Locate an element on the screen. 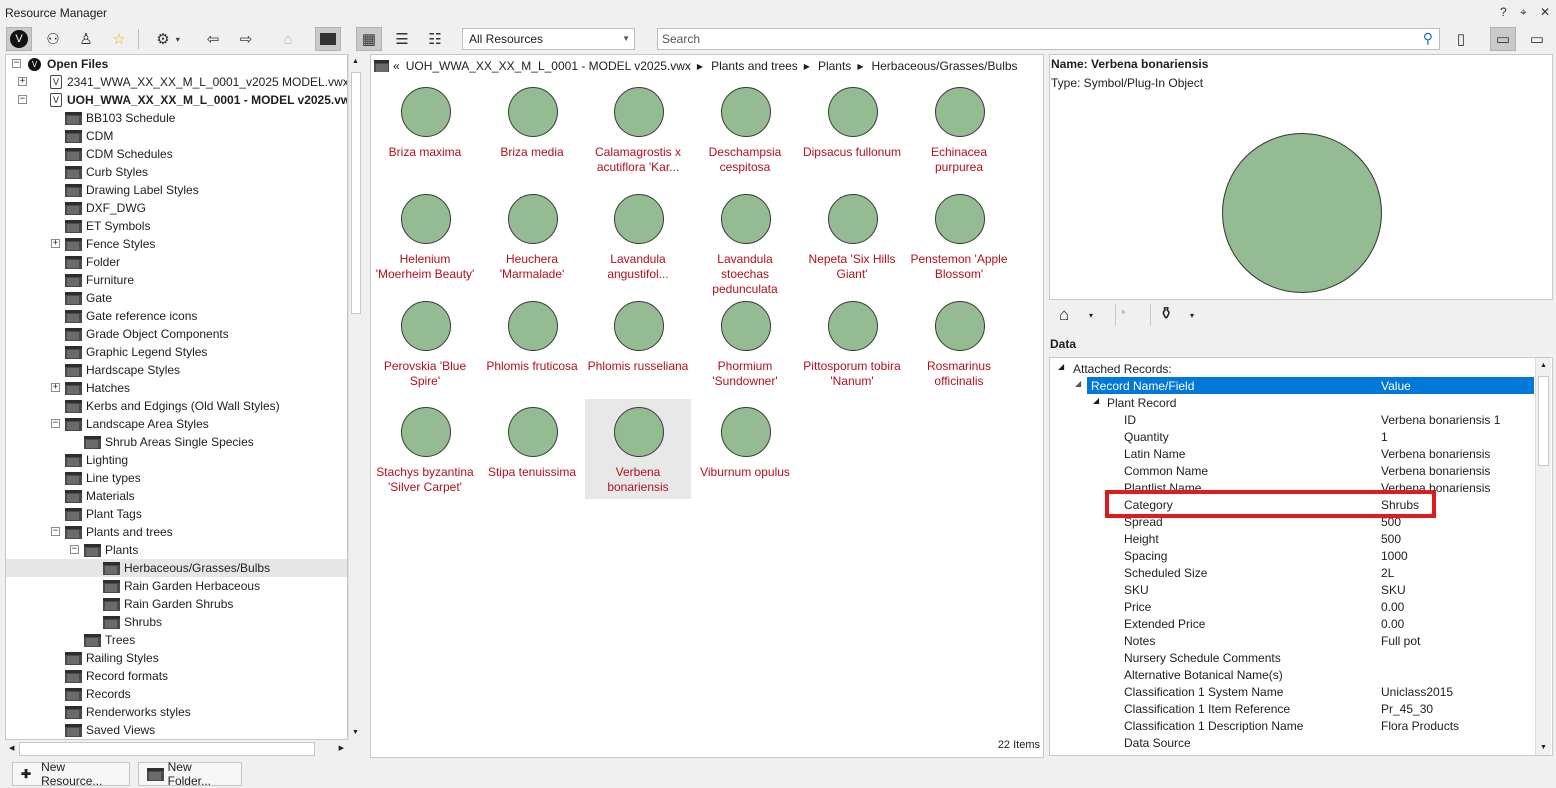 The width and height of the screenshot is (1556, 788). tree-folder: DXF_DWG is located at coordinates (105, 208).